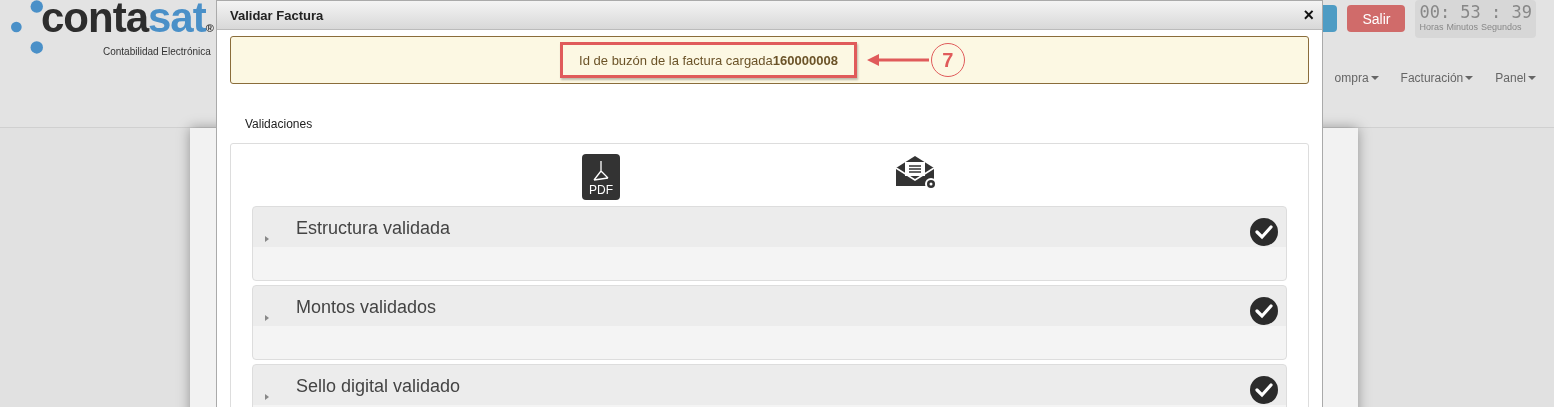 This screenshot has height=407, width=1554. I want to click on alert-text: Id de buzón de la factura cargada160000008, so click(708, 60).